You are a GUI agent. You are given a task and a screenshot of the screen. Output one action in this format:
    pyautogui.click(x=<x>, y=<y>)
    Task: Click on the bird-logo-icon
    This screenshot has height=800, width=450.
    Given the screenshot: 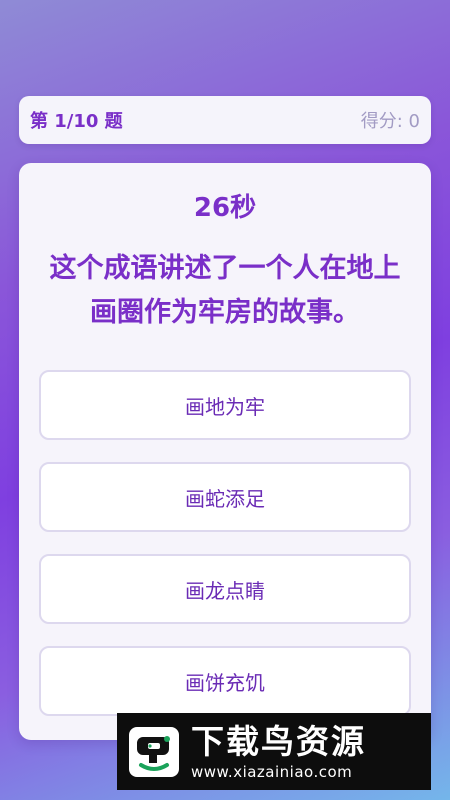 What is the action you would take?
    pyautogui.click(x=154, y=751)
    